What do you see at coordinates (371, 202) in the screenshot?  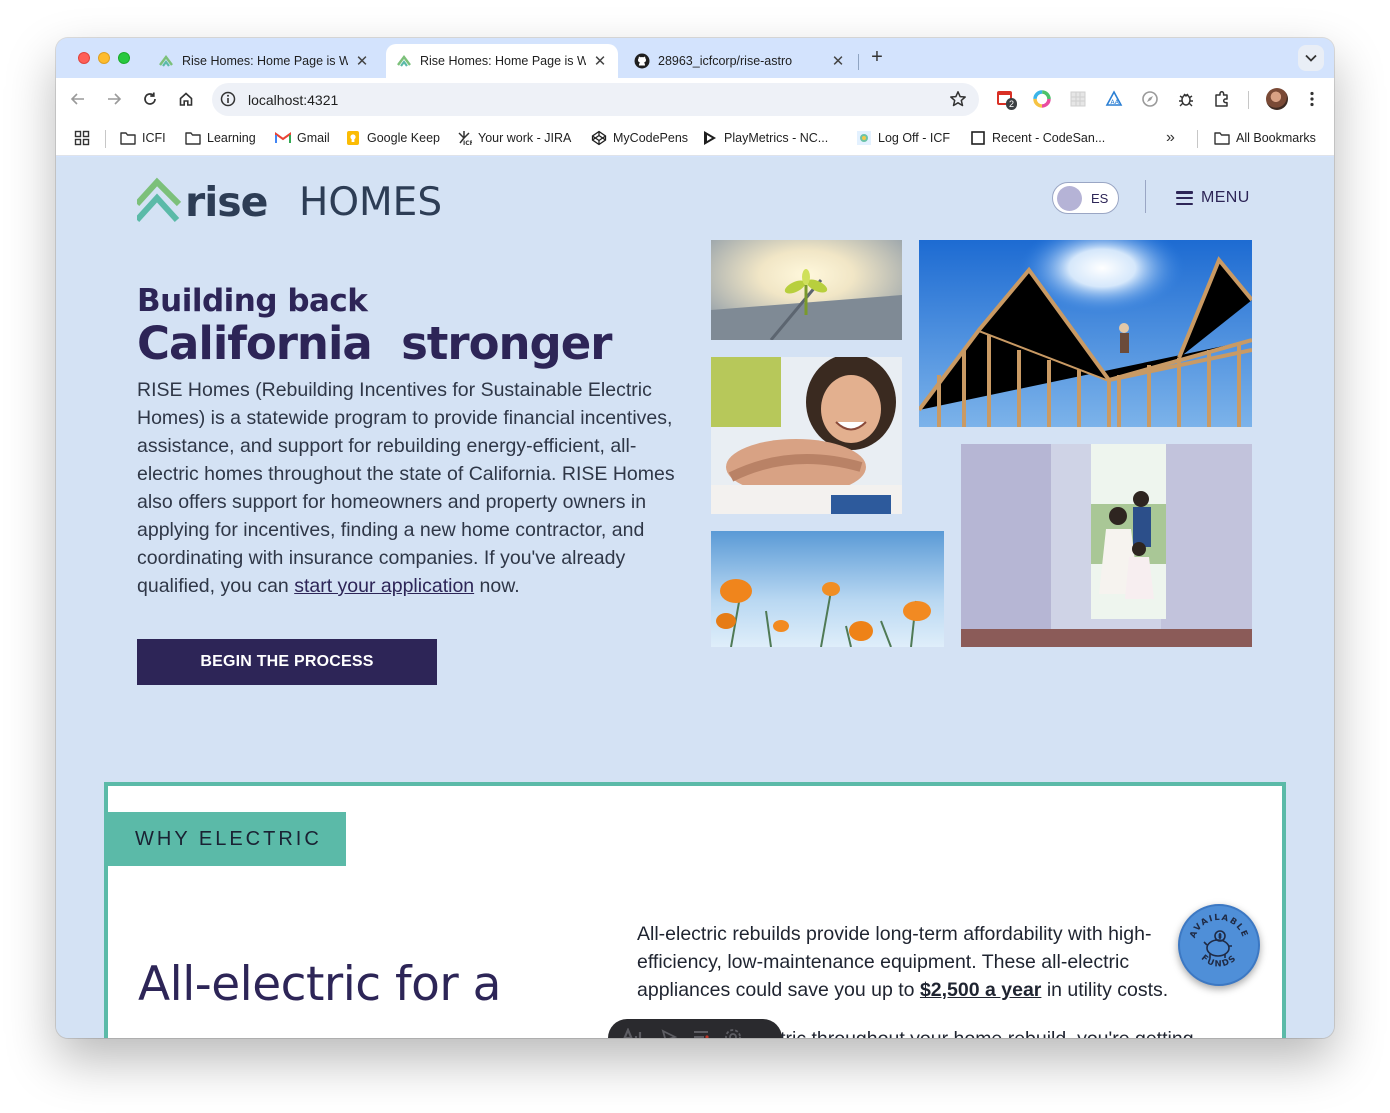 I see `logo-text-homes: Homes` at bounding box center [371, 202].